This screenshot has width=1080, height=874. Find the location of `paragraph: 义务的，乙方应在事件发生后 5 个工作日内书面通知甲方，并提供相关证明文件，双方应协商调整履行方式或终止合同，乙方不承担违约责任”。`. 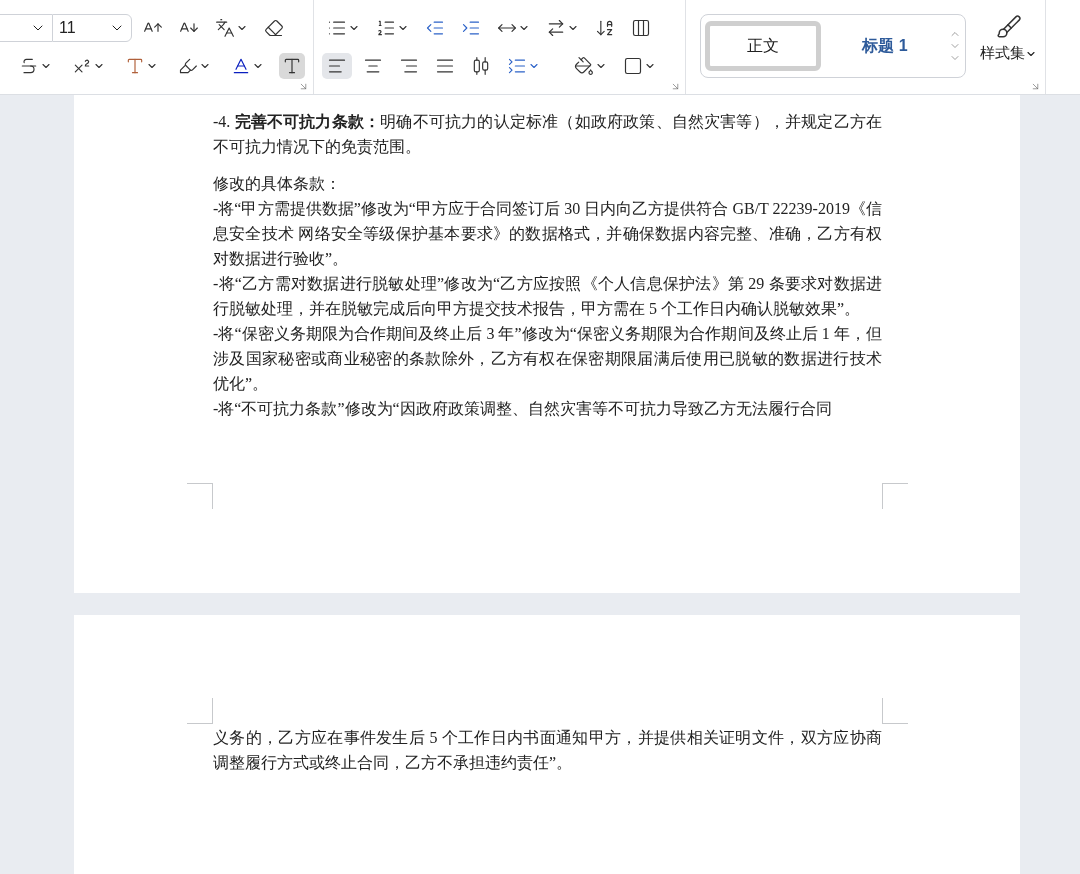

paragraph: 义务的，乙方应在事件发生后 5 个工作日内书面通知甲方，并提供相关证明文件，双方应协商调整履行方式或终止合同，乙方不承担违约责任”。 is located at coordinates (547, 750).